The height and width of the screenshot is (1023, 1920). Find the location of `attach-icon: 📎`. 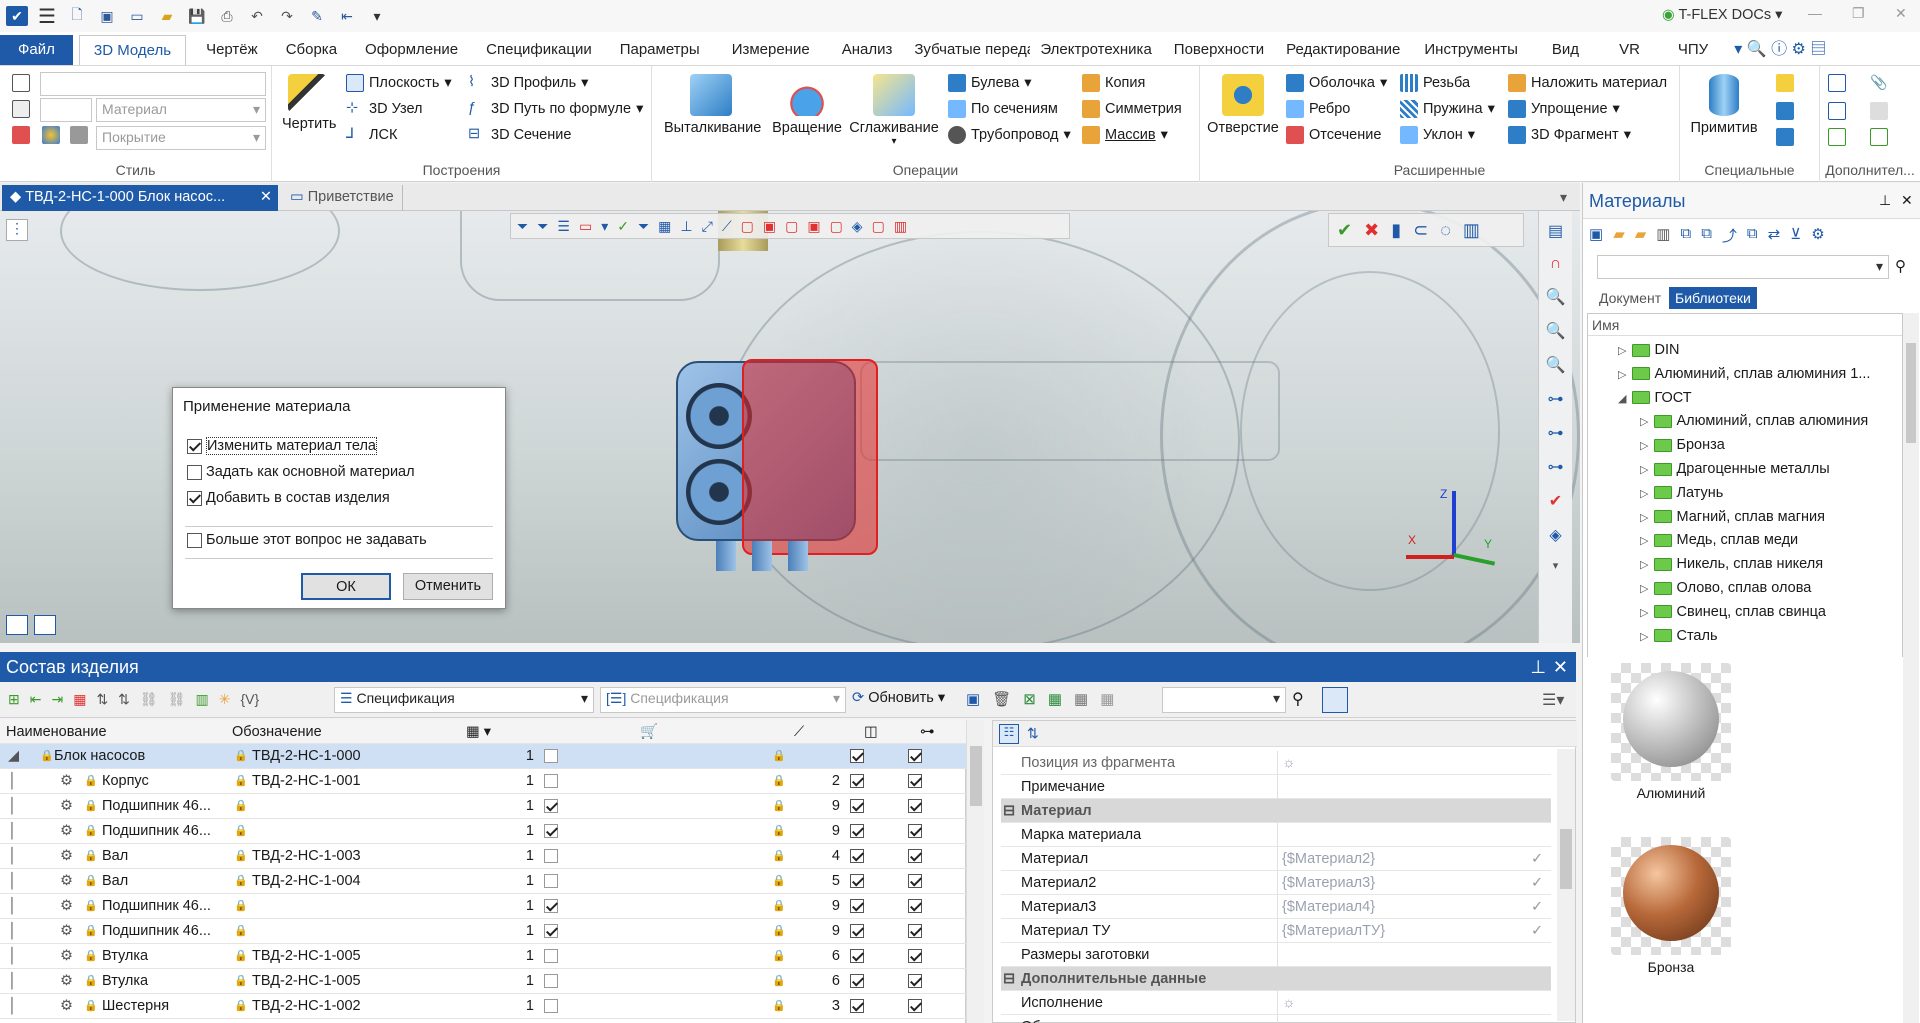

attach-icon: 📎 is located at coordinates (1879, 83).